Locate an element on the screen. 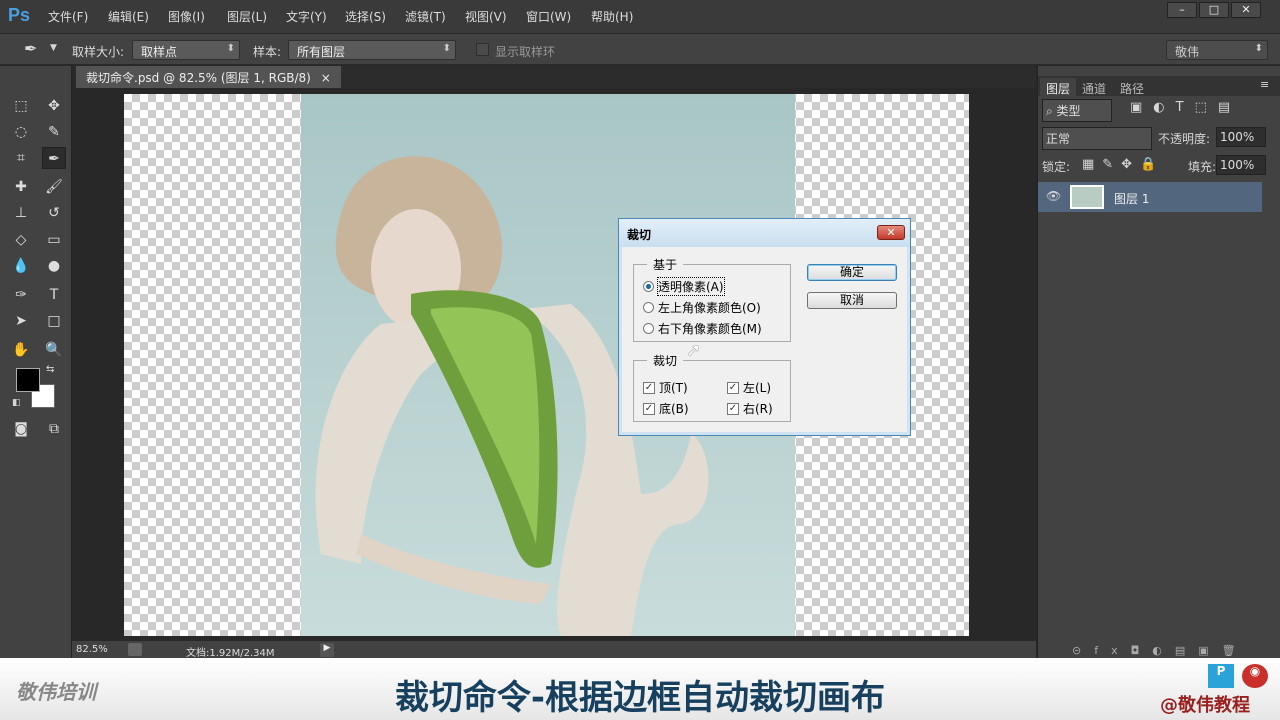  default-colors-icon: ◧ is located at coordinates (16, 403).